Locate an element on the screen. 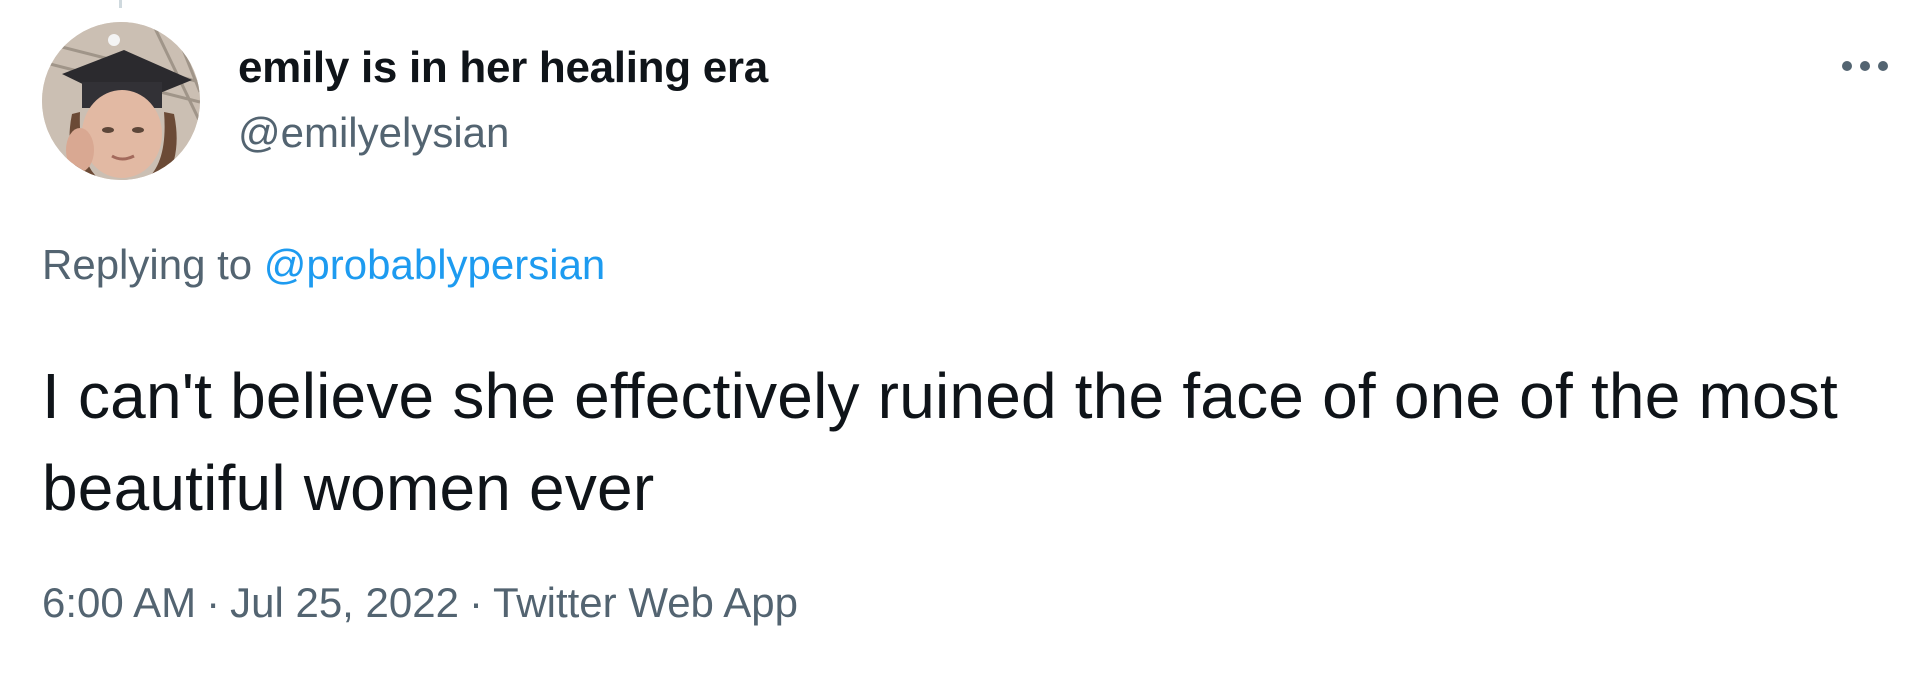  tweet-meta: 6:00 AM · Jul 25, 2022 · Twitter Web App is located at coordinates (420, 603).